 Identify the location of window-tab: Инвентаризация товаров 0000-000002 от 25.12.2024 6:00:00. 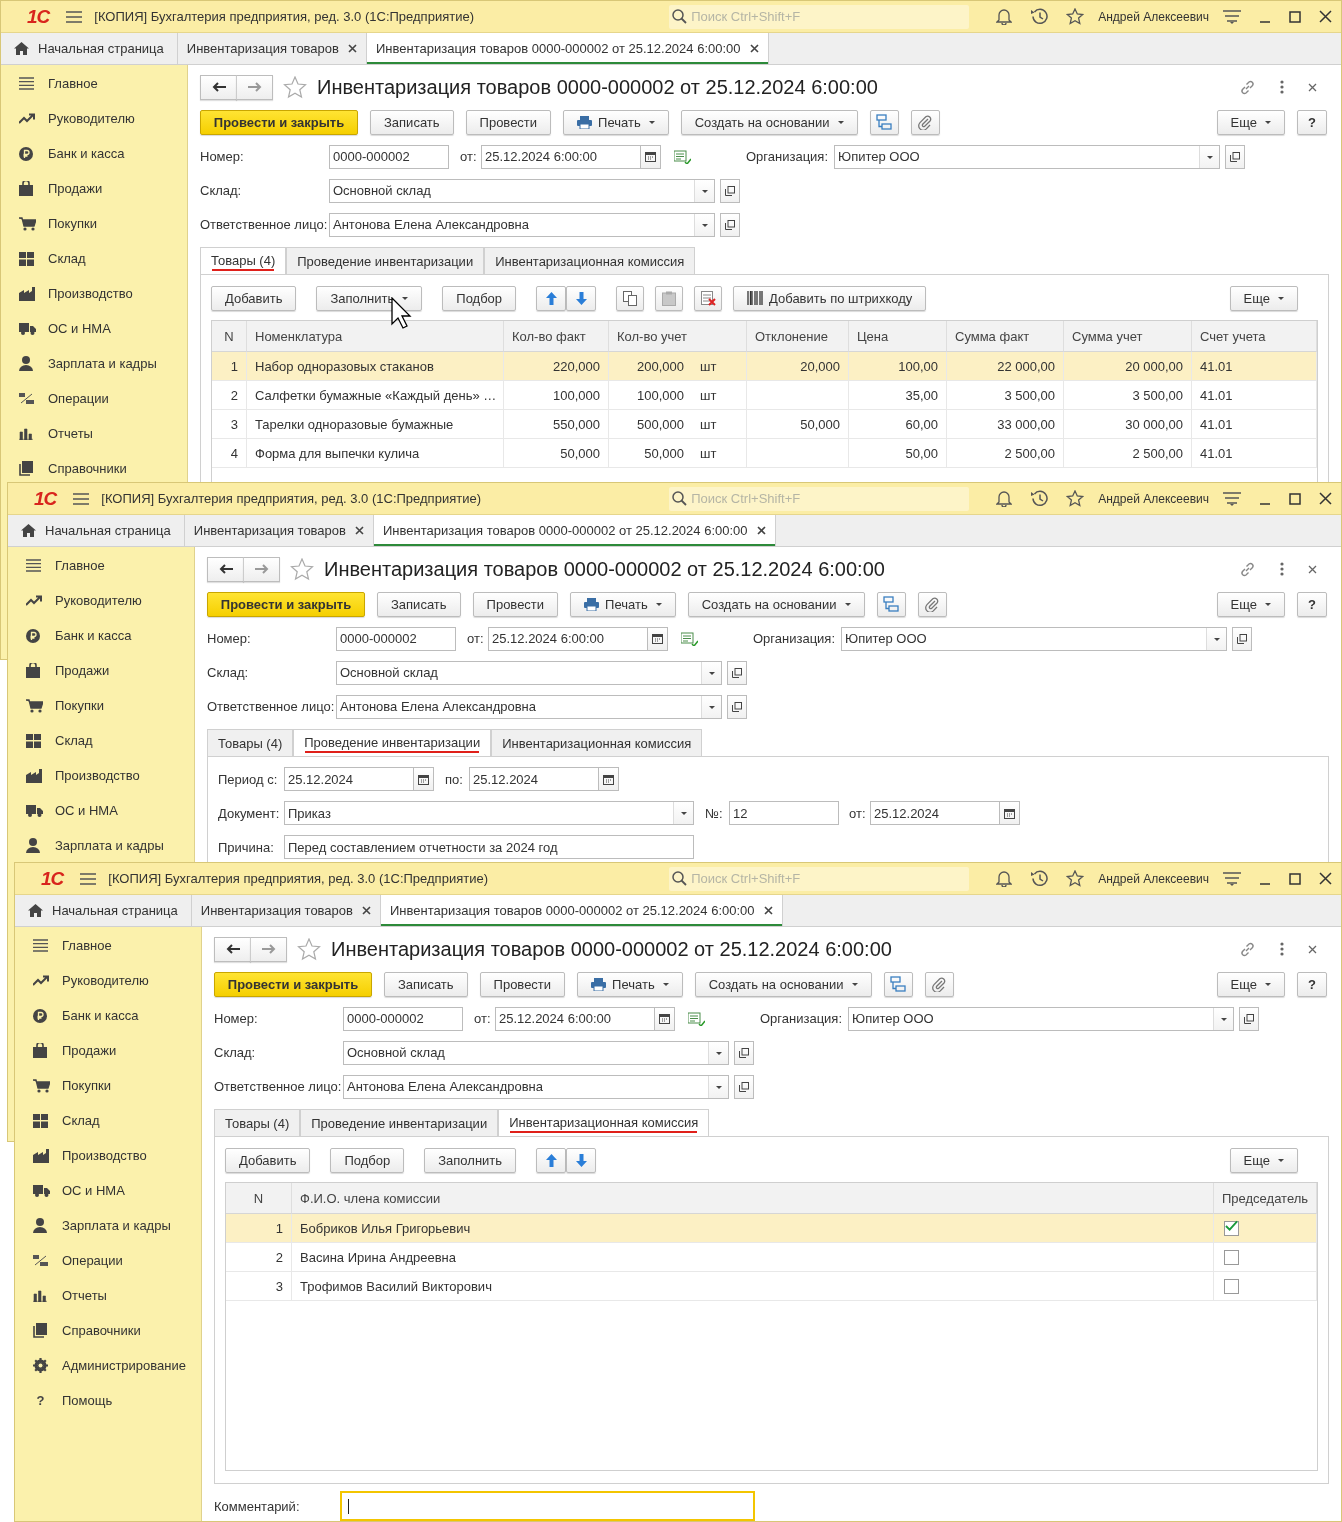
(574, 530).